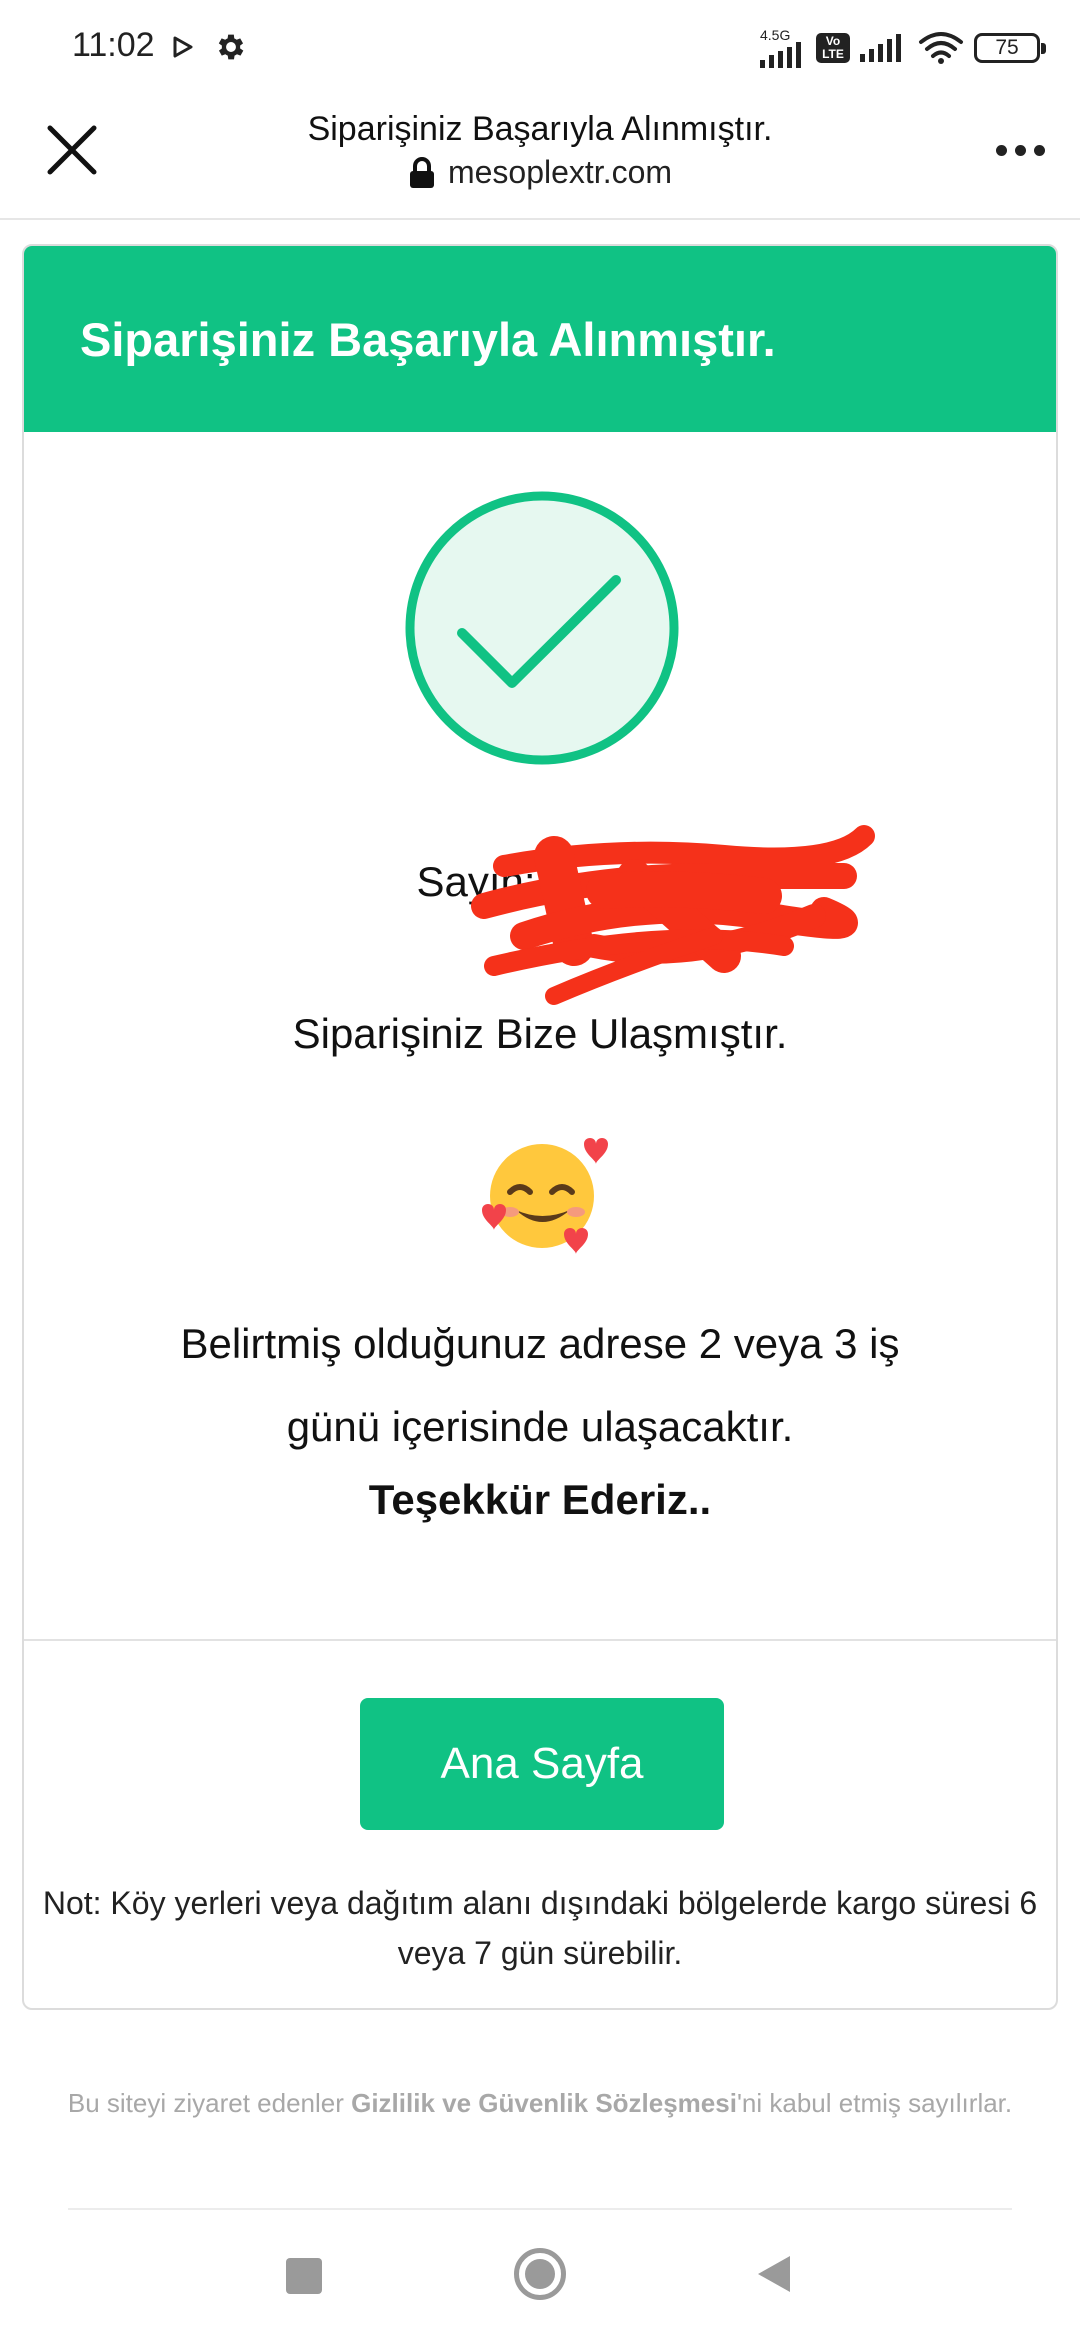 The width and height of the screenshot is (1080, 2340). What do you see at coordinates (304, 2276) in the screenshot?
I see `recents-icon` at bounding box center [304, 2276].